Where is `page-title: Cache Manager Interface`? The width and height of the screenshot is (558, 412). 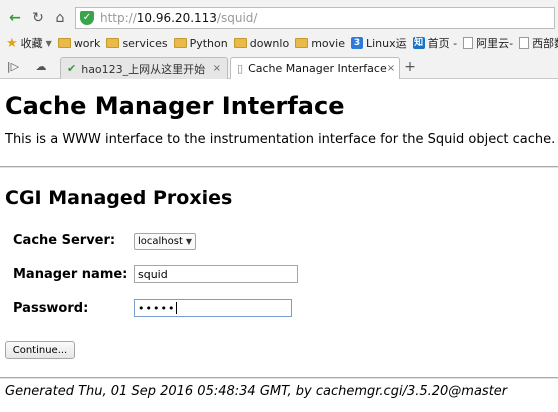 page-title: Cache Manager Interface is located at coordinates (175, 106).